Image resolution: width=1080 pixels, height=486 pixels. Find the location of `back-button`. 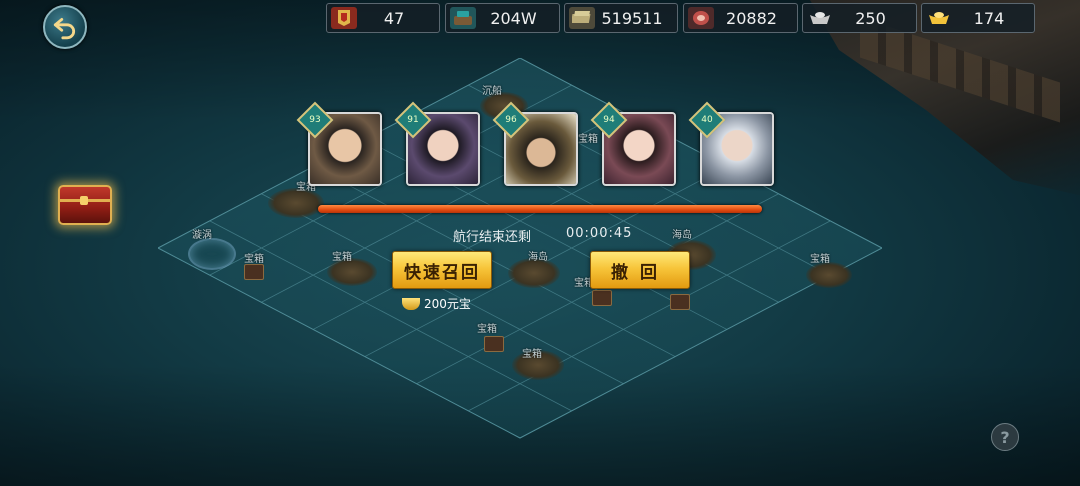

back-button is located at coordinates (65, 27).